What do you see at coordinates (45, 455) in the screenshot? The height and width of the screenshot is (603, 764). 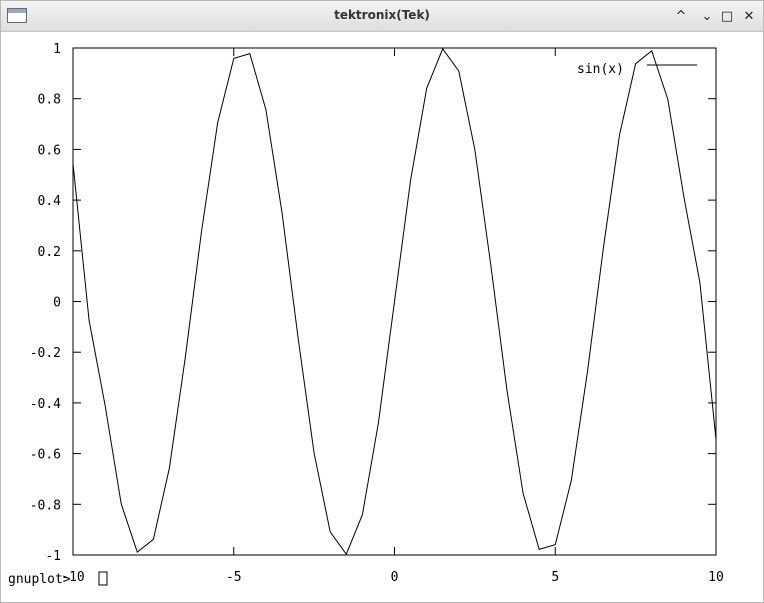 I see `y-tick-label: -0.6` at bounding box center [45, 455].